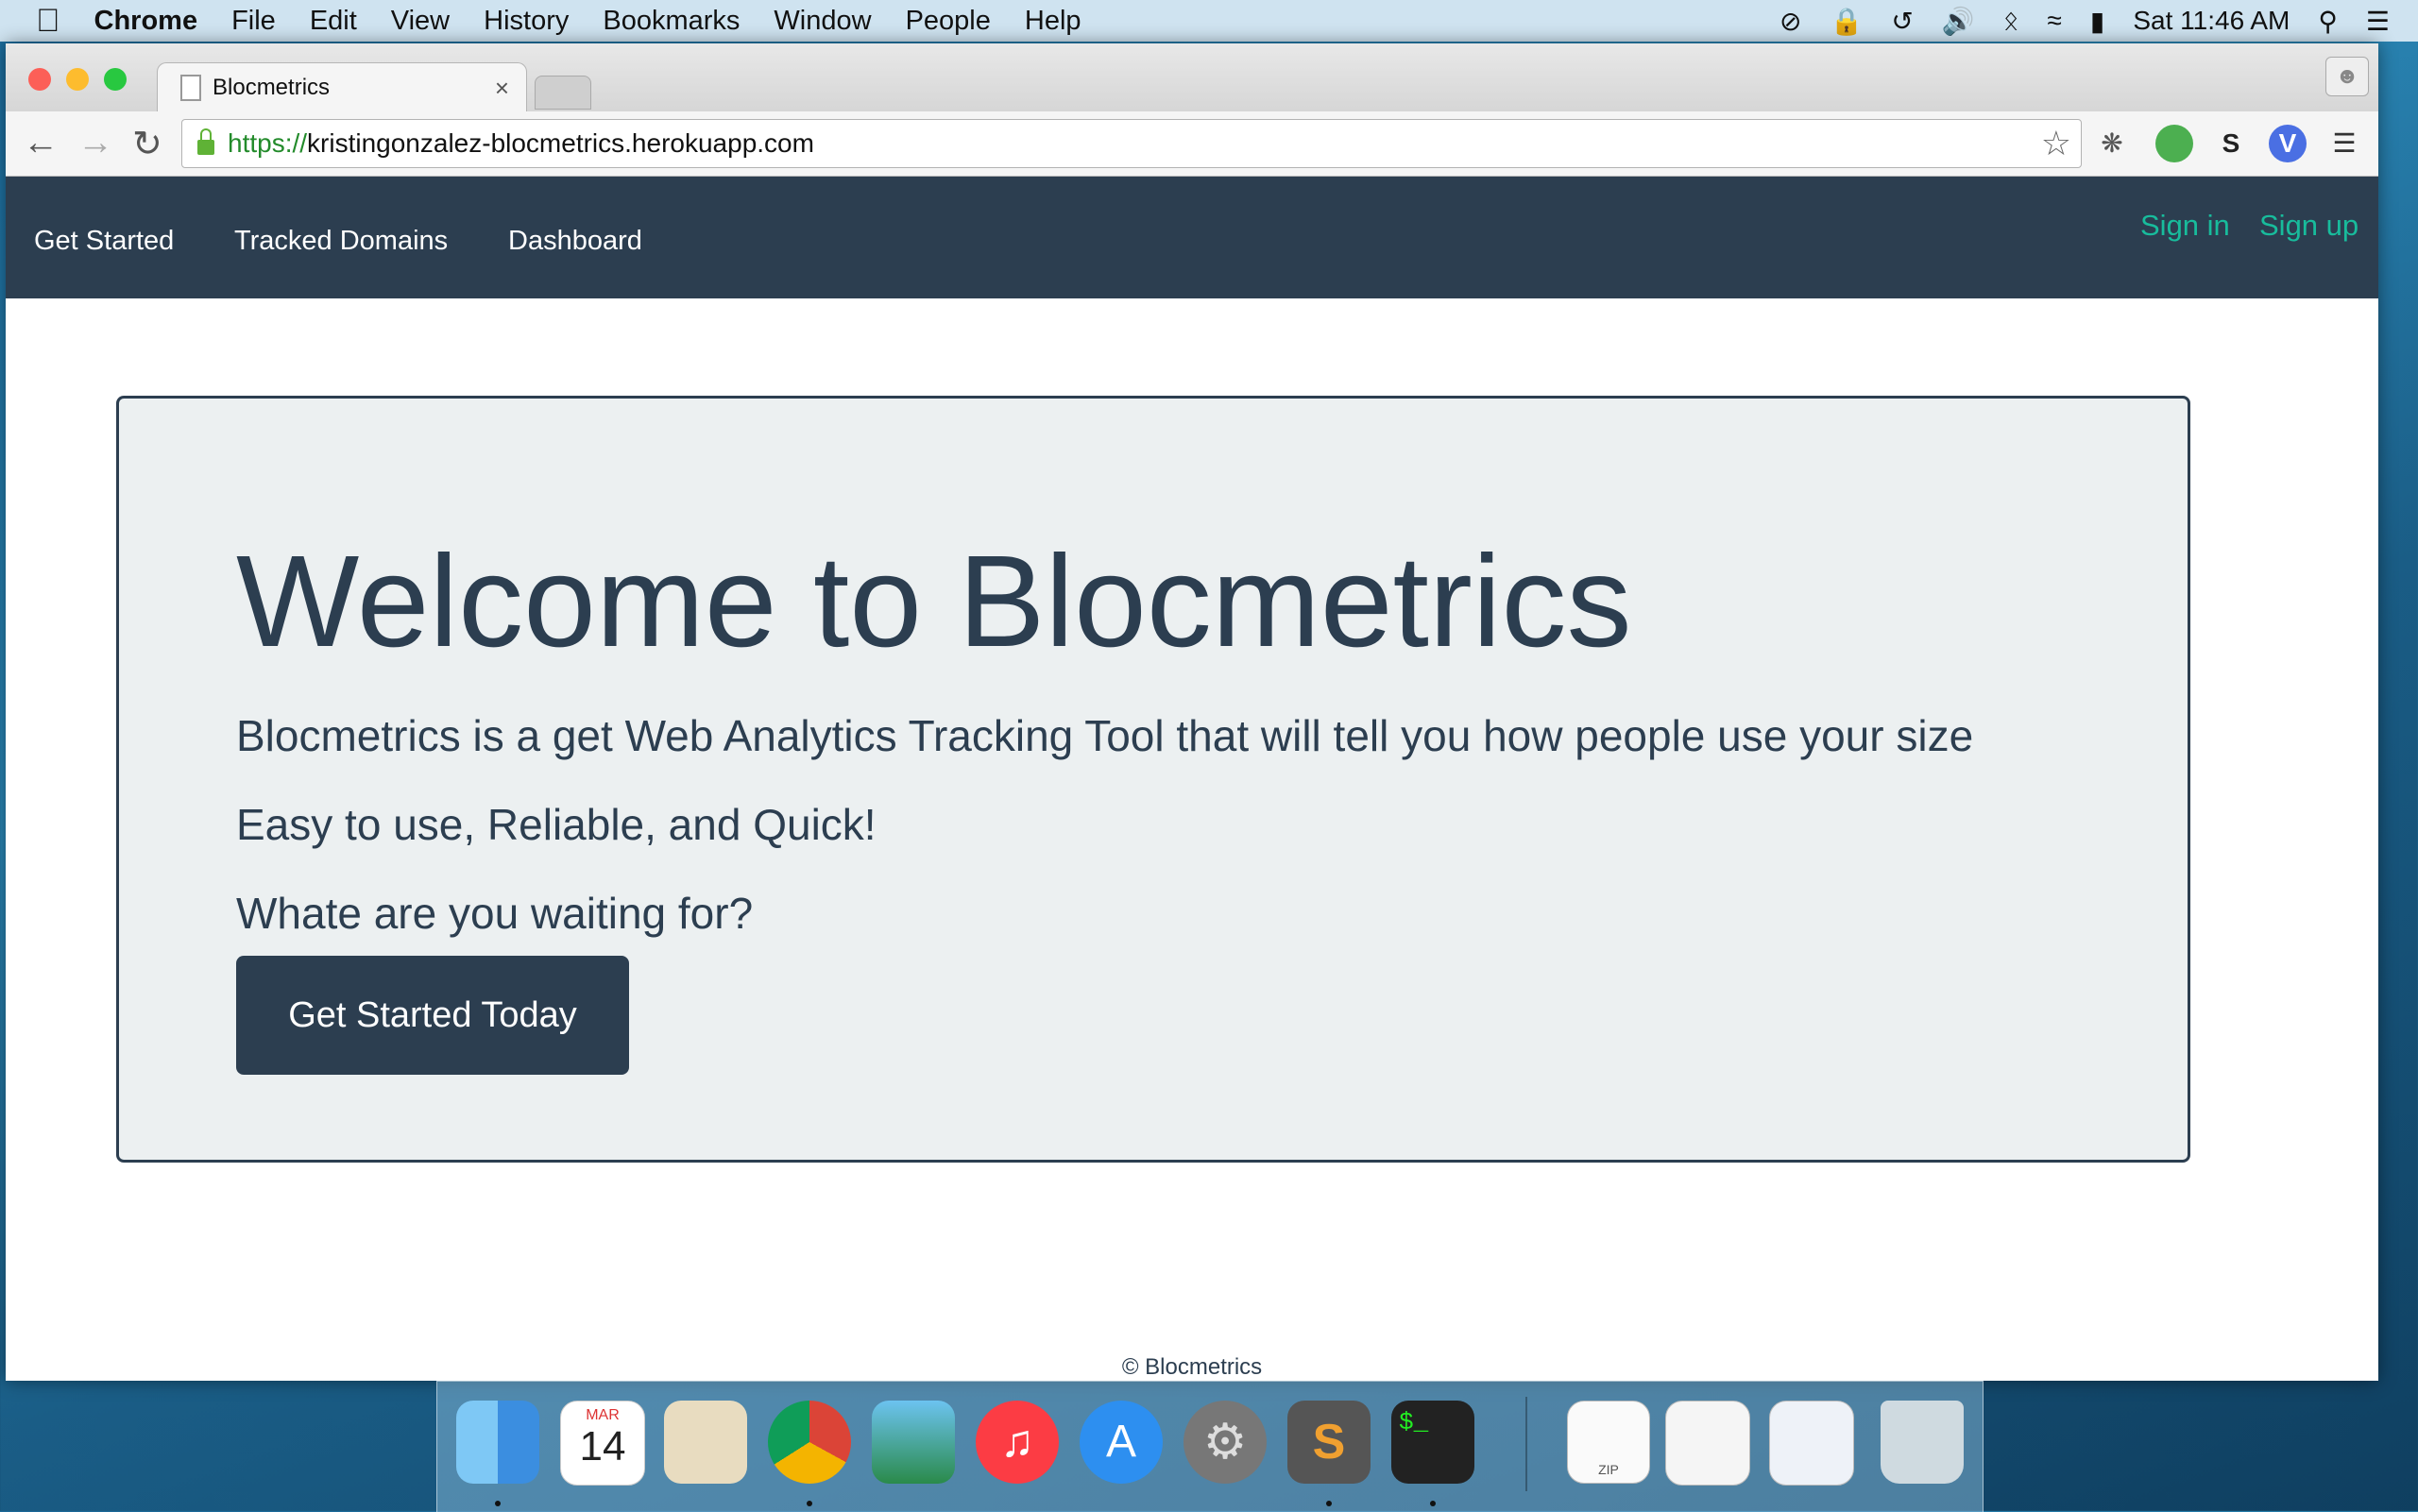 The width and height of the screenshot is (2418, 1512). Describe the element at coordinates (2328, 21) in the screenshot. I see `spotlight-search-icon: ⚲` at that location.